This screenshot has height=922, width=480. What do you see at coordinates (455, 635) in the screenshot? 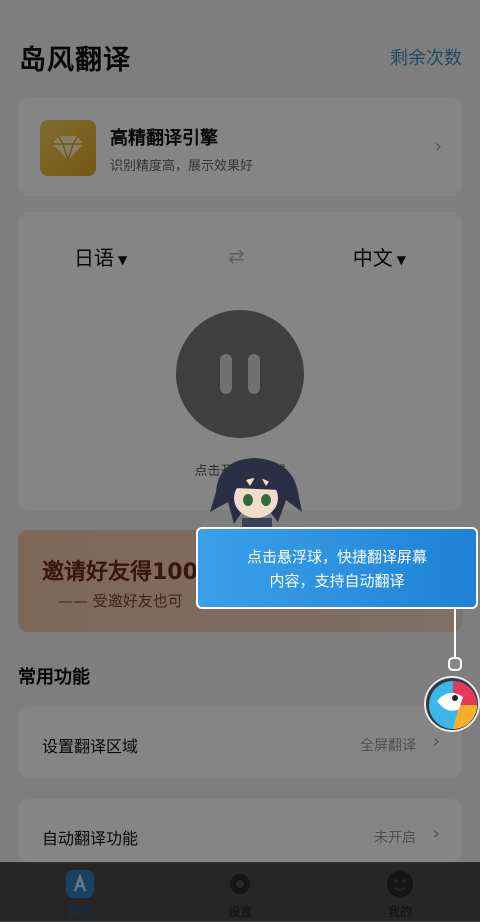
I see `tooltip-leader-line` at bounding box center [455, 635].